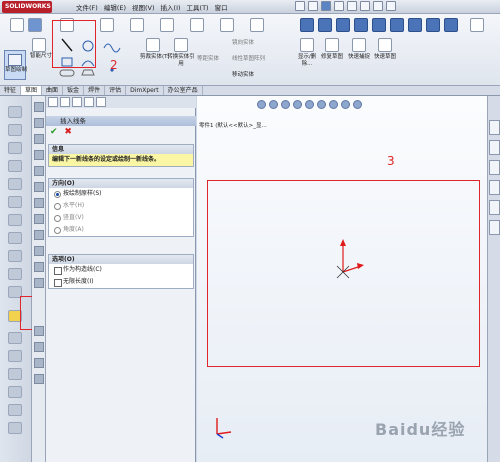  What do you see at coordinates (221, 7) in the screenshot?
I see `menu-window: 窗口` at bounding box center [221, 7].